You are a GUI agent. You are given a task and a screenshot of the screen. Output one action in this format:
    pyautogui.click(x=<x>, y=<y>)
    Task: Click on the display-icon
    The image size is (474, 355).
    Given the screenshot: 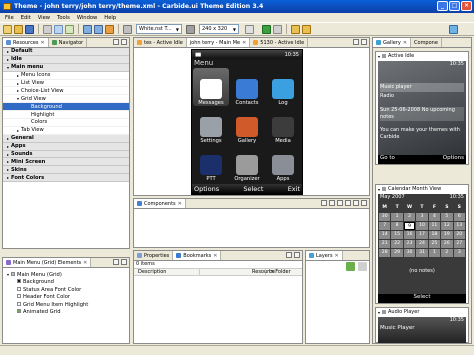 What is the action you would take?
    pyautogui.click(x=127, y=29)
    